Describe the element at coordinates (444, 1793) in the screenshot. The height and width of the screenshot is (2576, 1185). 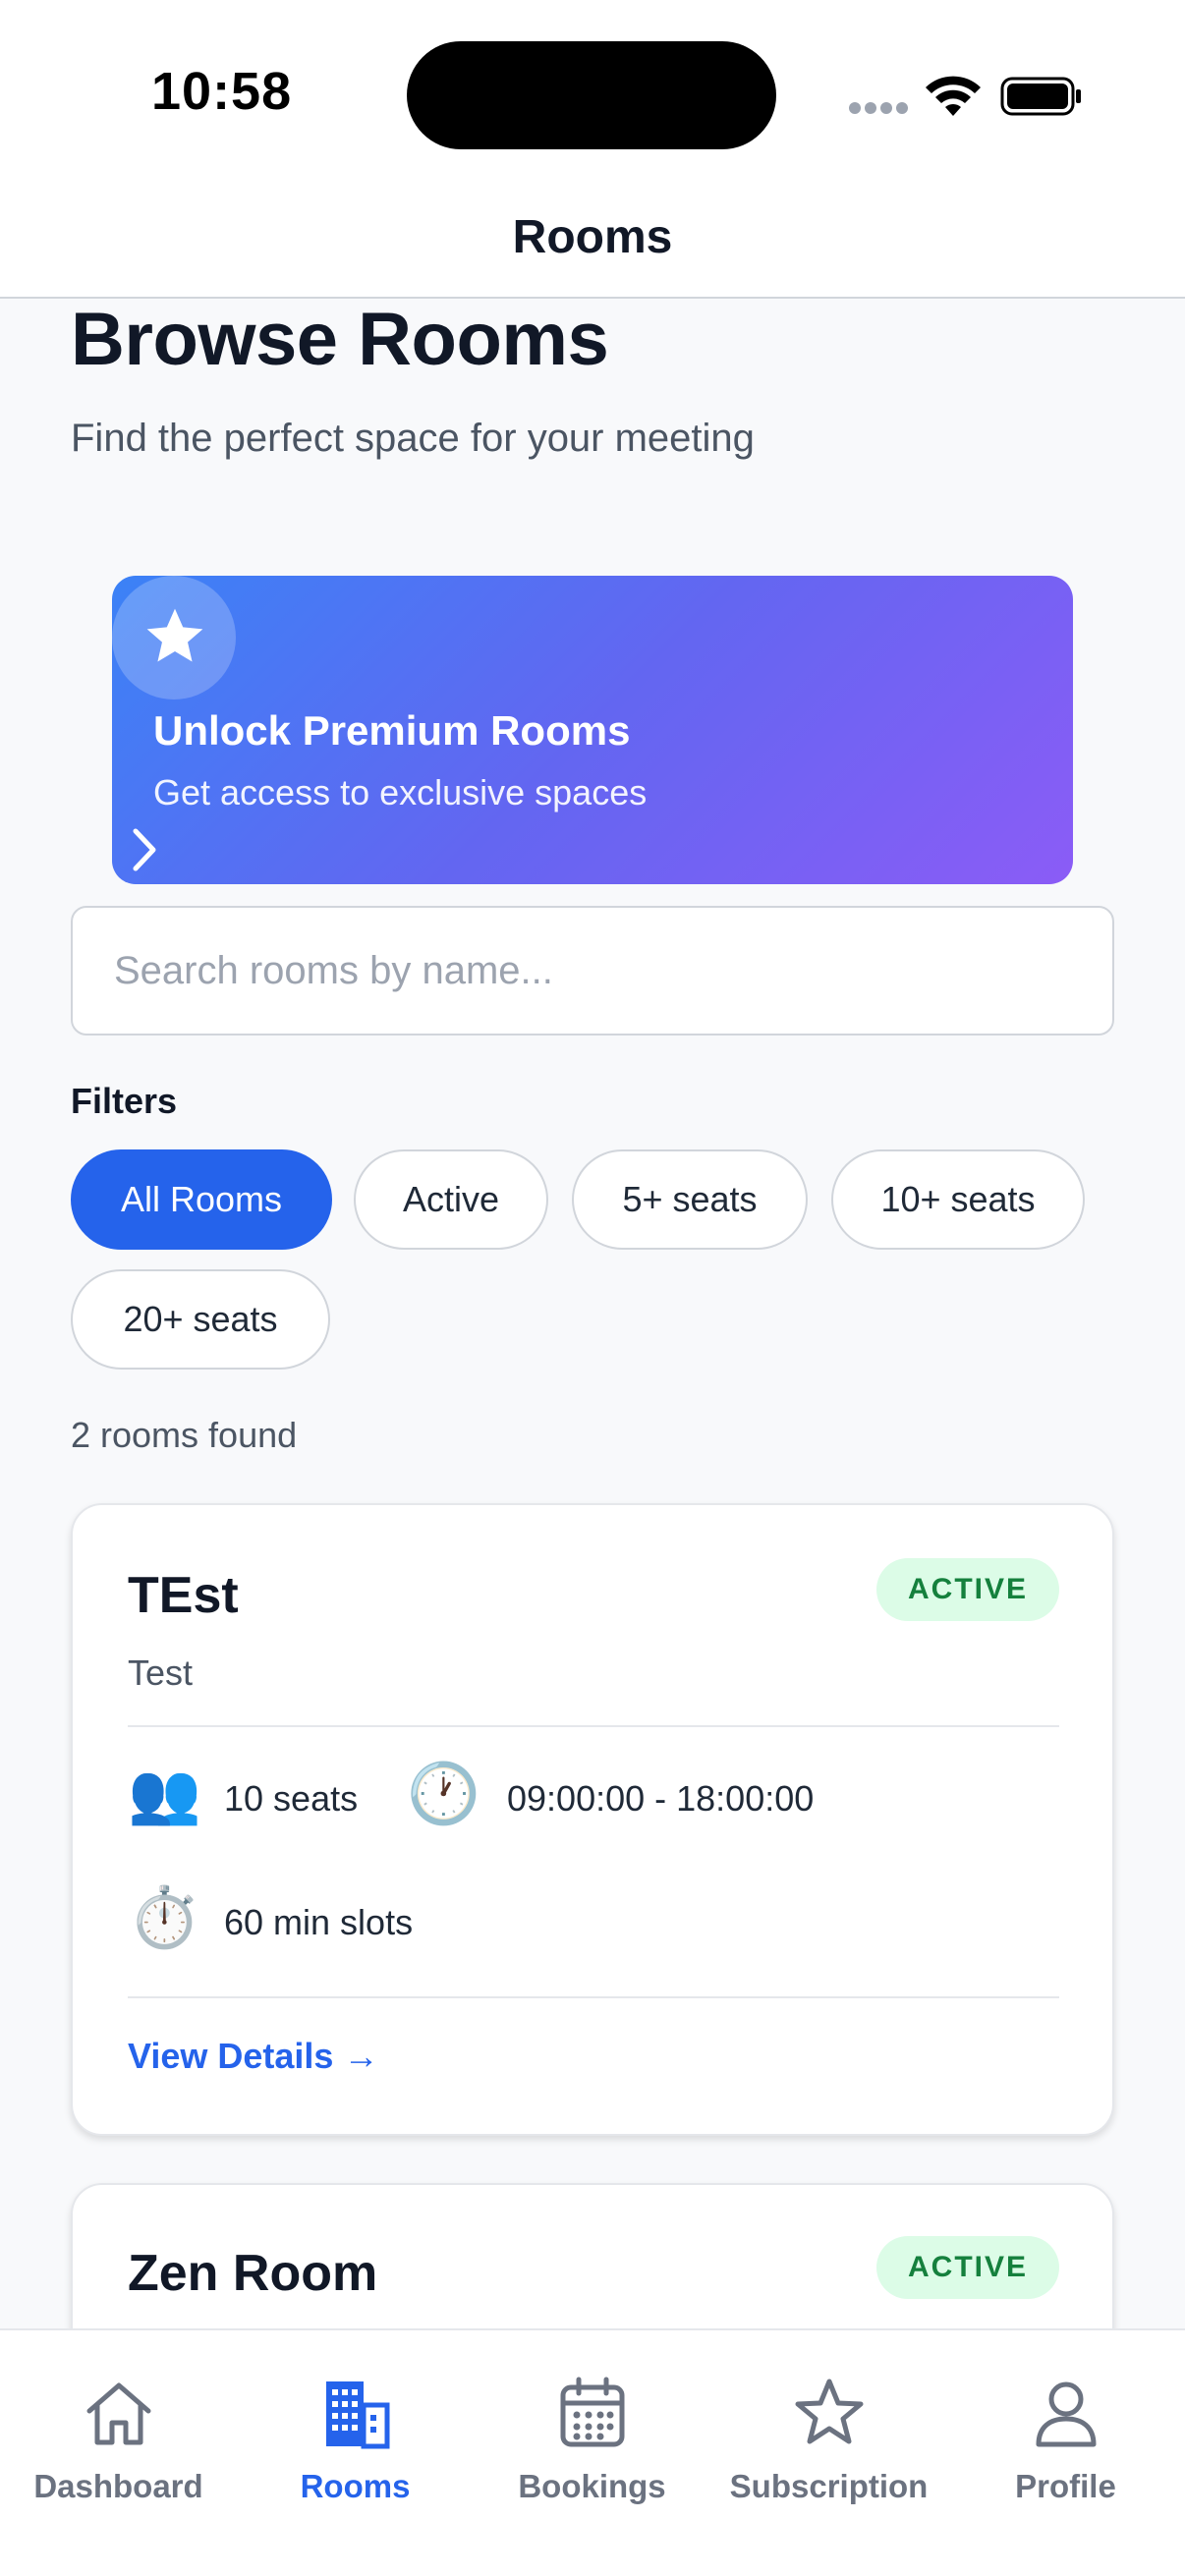
I see `clock-icon: 🕐` at that location.